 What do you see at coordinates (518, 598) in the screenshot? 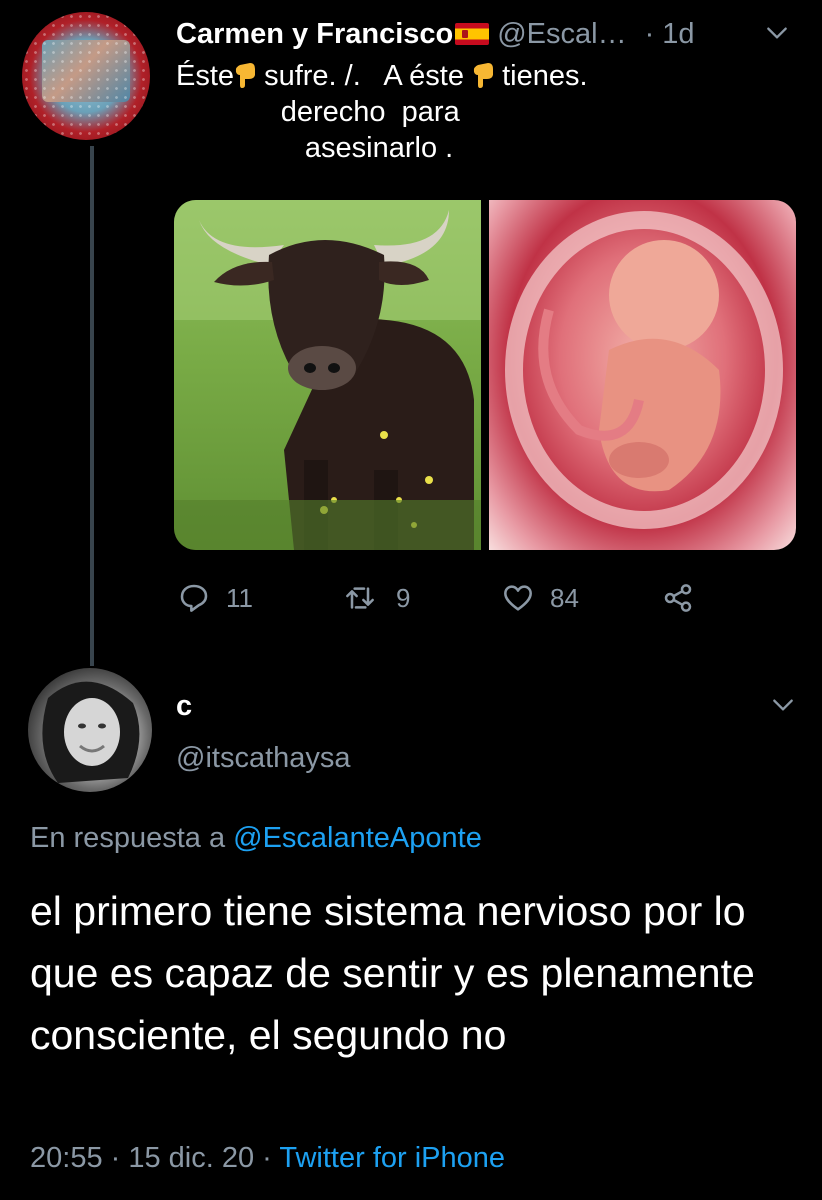
I see `like-icon` at bounding box center [518, 598].